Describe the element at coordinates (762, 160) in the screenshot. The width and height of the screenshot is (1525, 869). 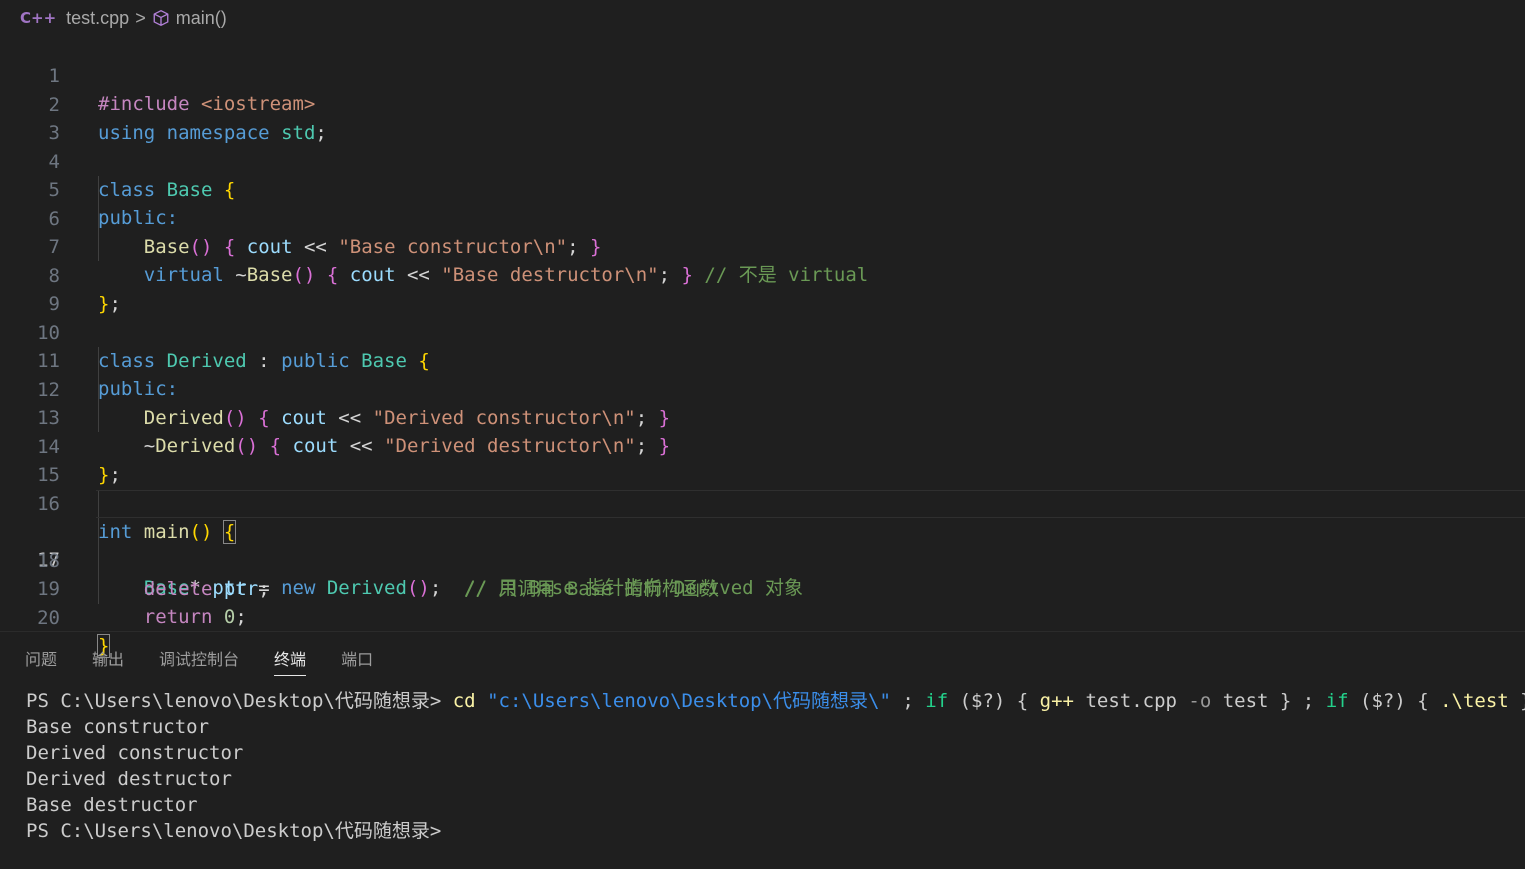
I see `code-line: 4 class Base {` at that location.